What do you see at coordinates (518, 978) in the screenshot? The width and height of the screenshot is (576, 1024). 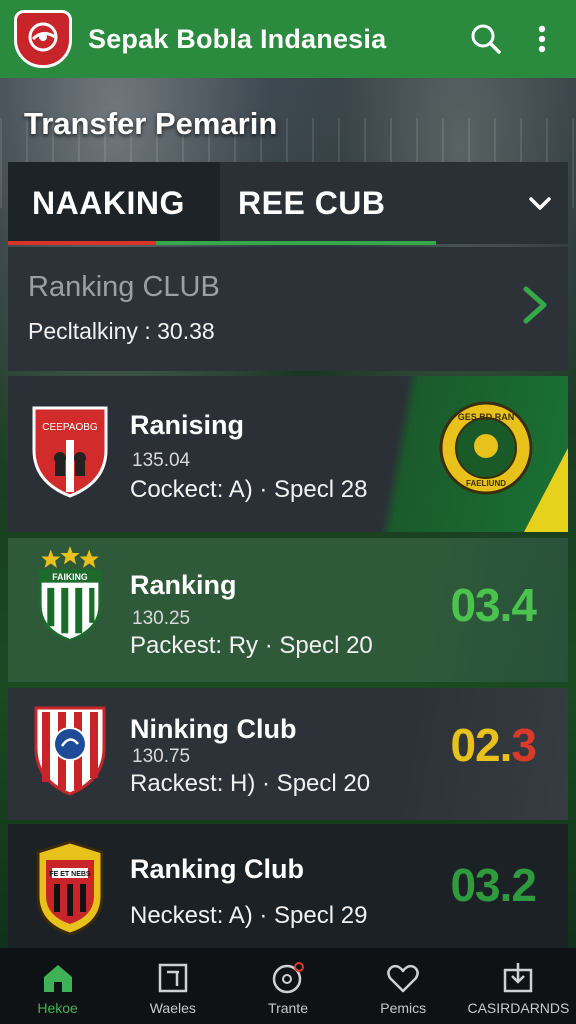 I see `download-box-icon` at bounding box center [518, 978].